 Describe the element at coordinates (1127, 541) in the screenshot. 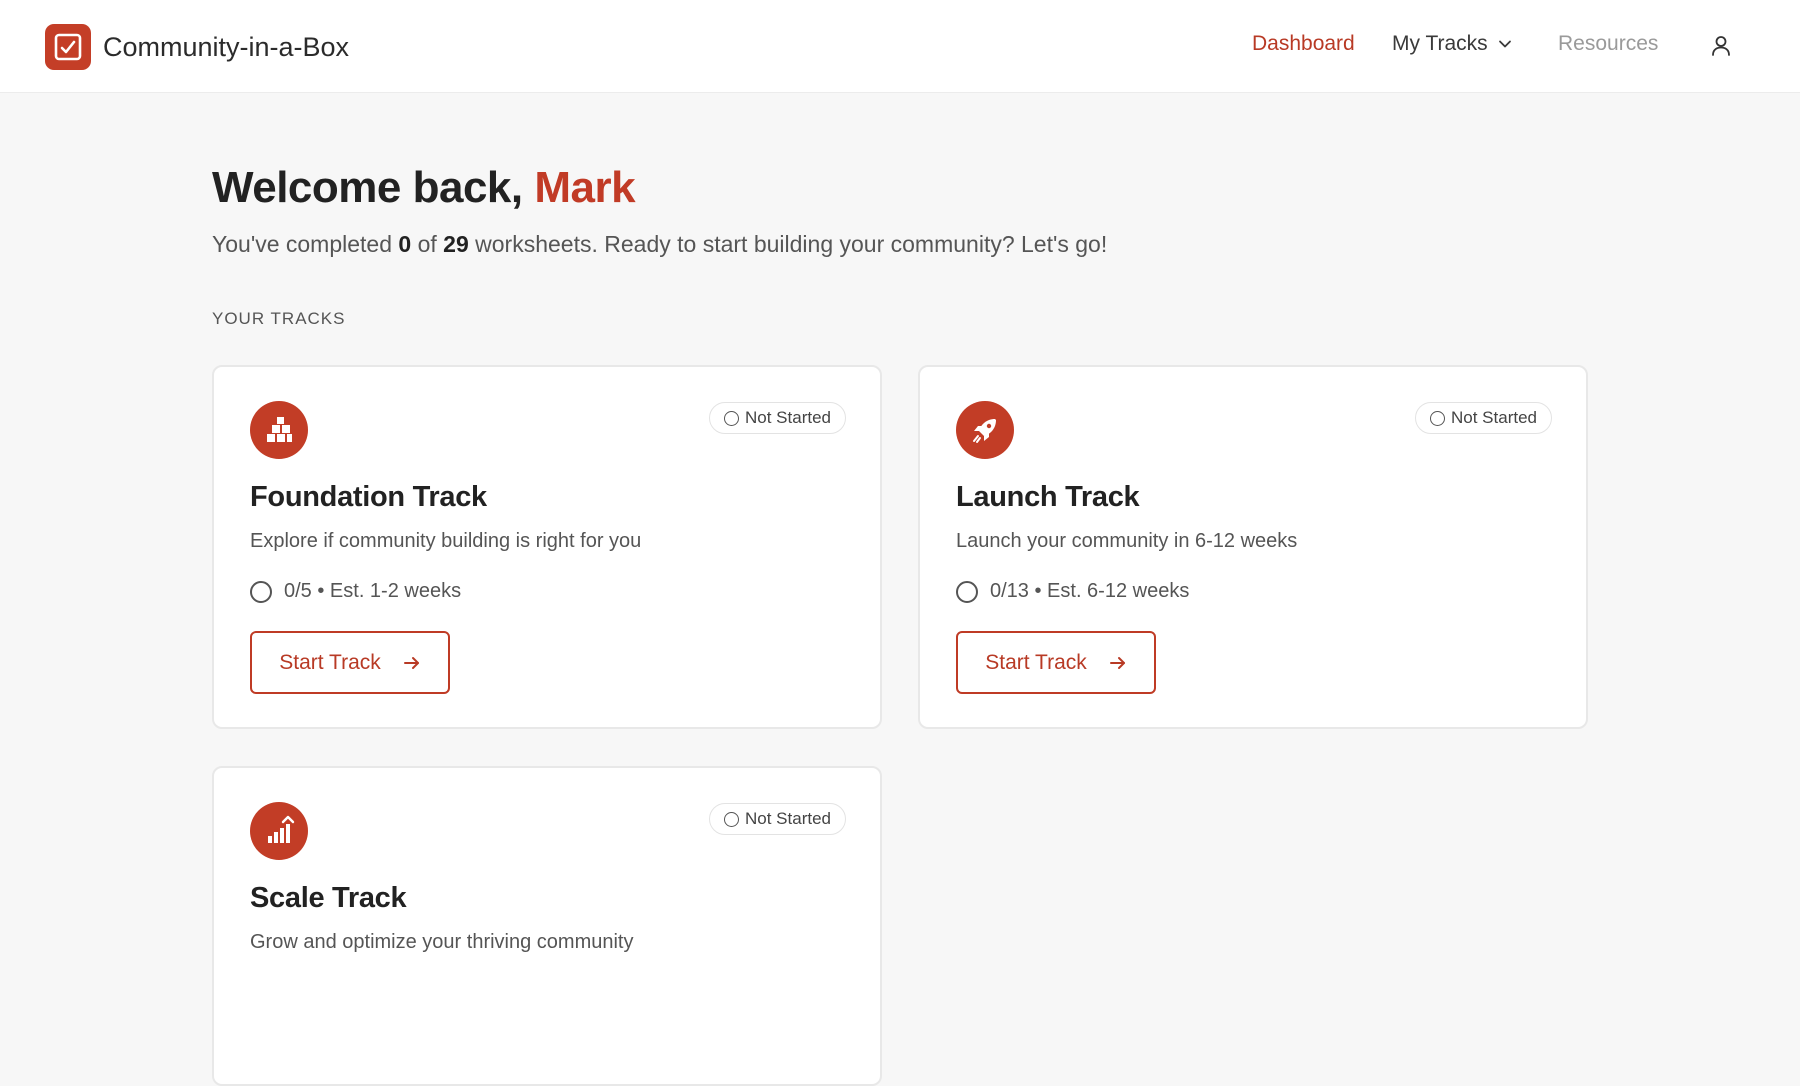

I see `track-description: Launch your community in 6-12 weeks` at that location.